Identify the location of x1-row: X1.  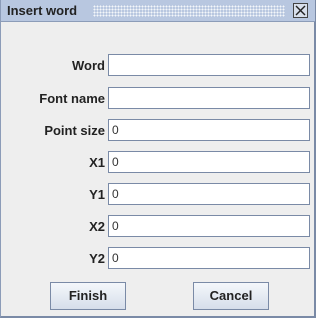
(158, 163).